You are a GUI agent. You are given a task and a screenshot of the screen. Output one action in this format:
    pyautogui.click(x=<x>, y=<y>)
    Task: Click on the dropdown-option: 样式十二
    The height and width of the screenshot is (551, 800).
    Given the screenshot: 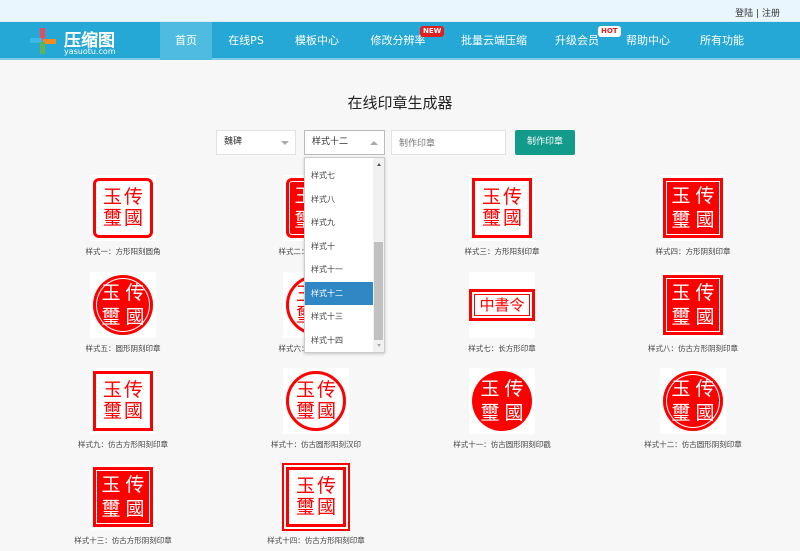 What is the action you would take?
    pyautogui.click(x=339, y=293)
    